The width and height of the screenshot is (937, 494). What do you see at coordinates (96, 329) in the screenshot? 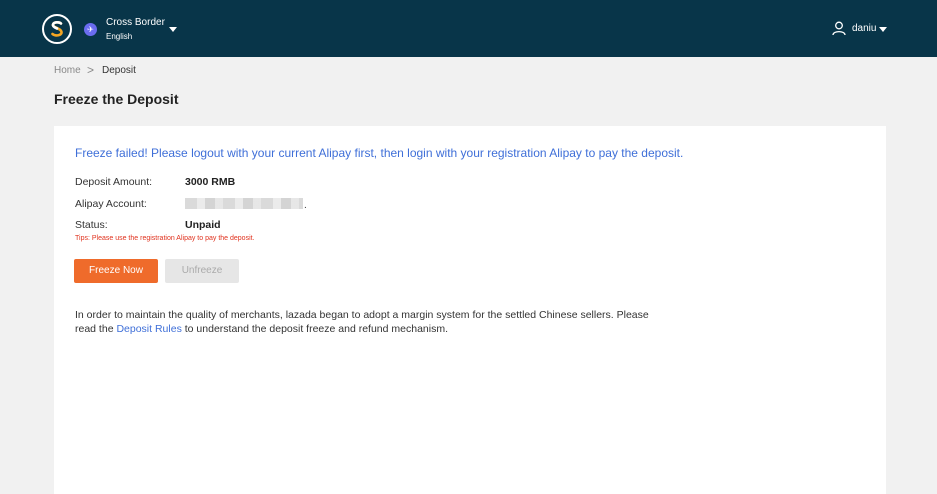
I see `info-line-2-prefix: read the` at bounding box center [96, 329].